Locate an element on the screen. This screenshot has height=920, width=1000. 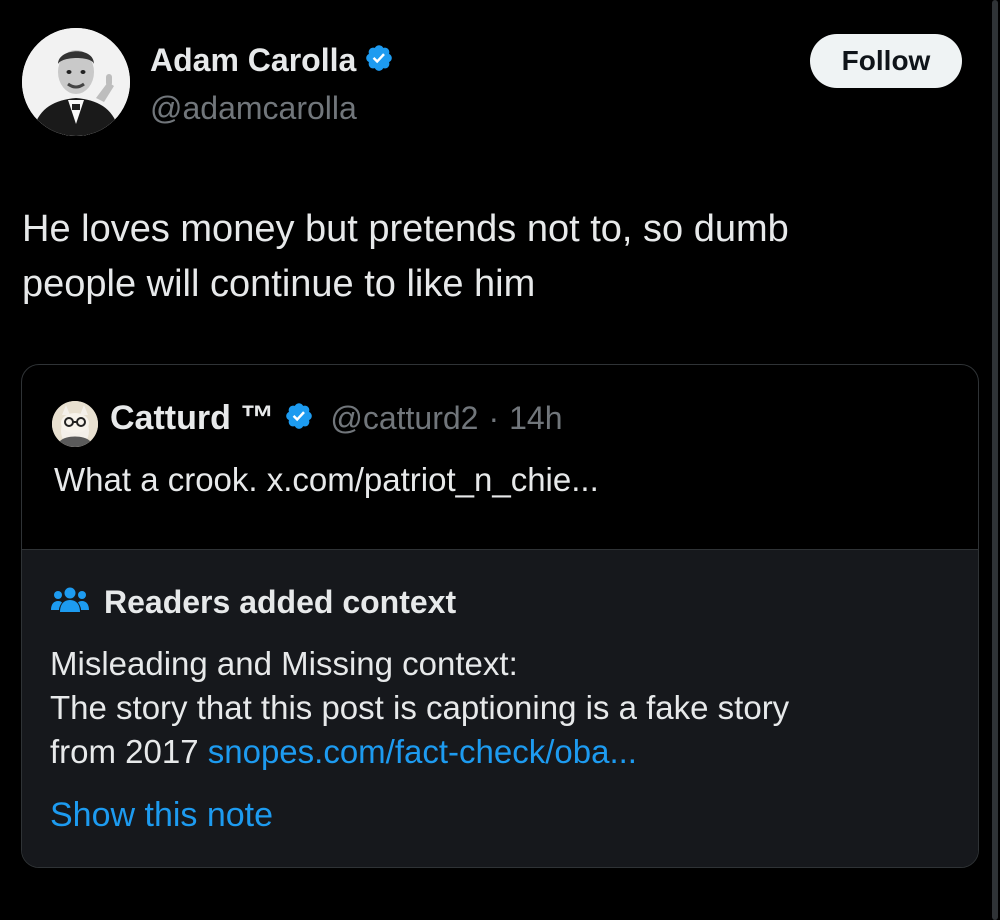
follow-button: Follow is located at coordinates (886, 61).